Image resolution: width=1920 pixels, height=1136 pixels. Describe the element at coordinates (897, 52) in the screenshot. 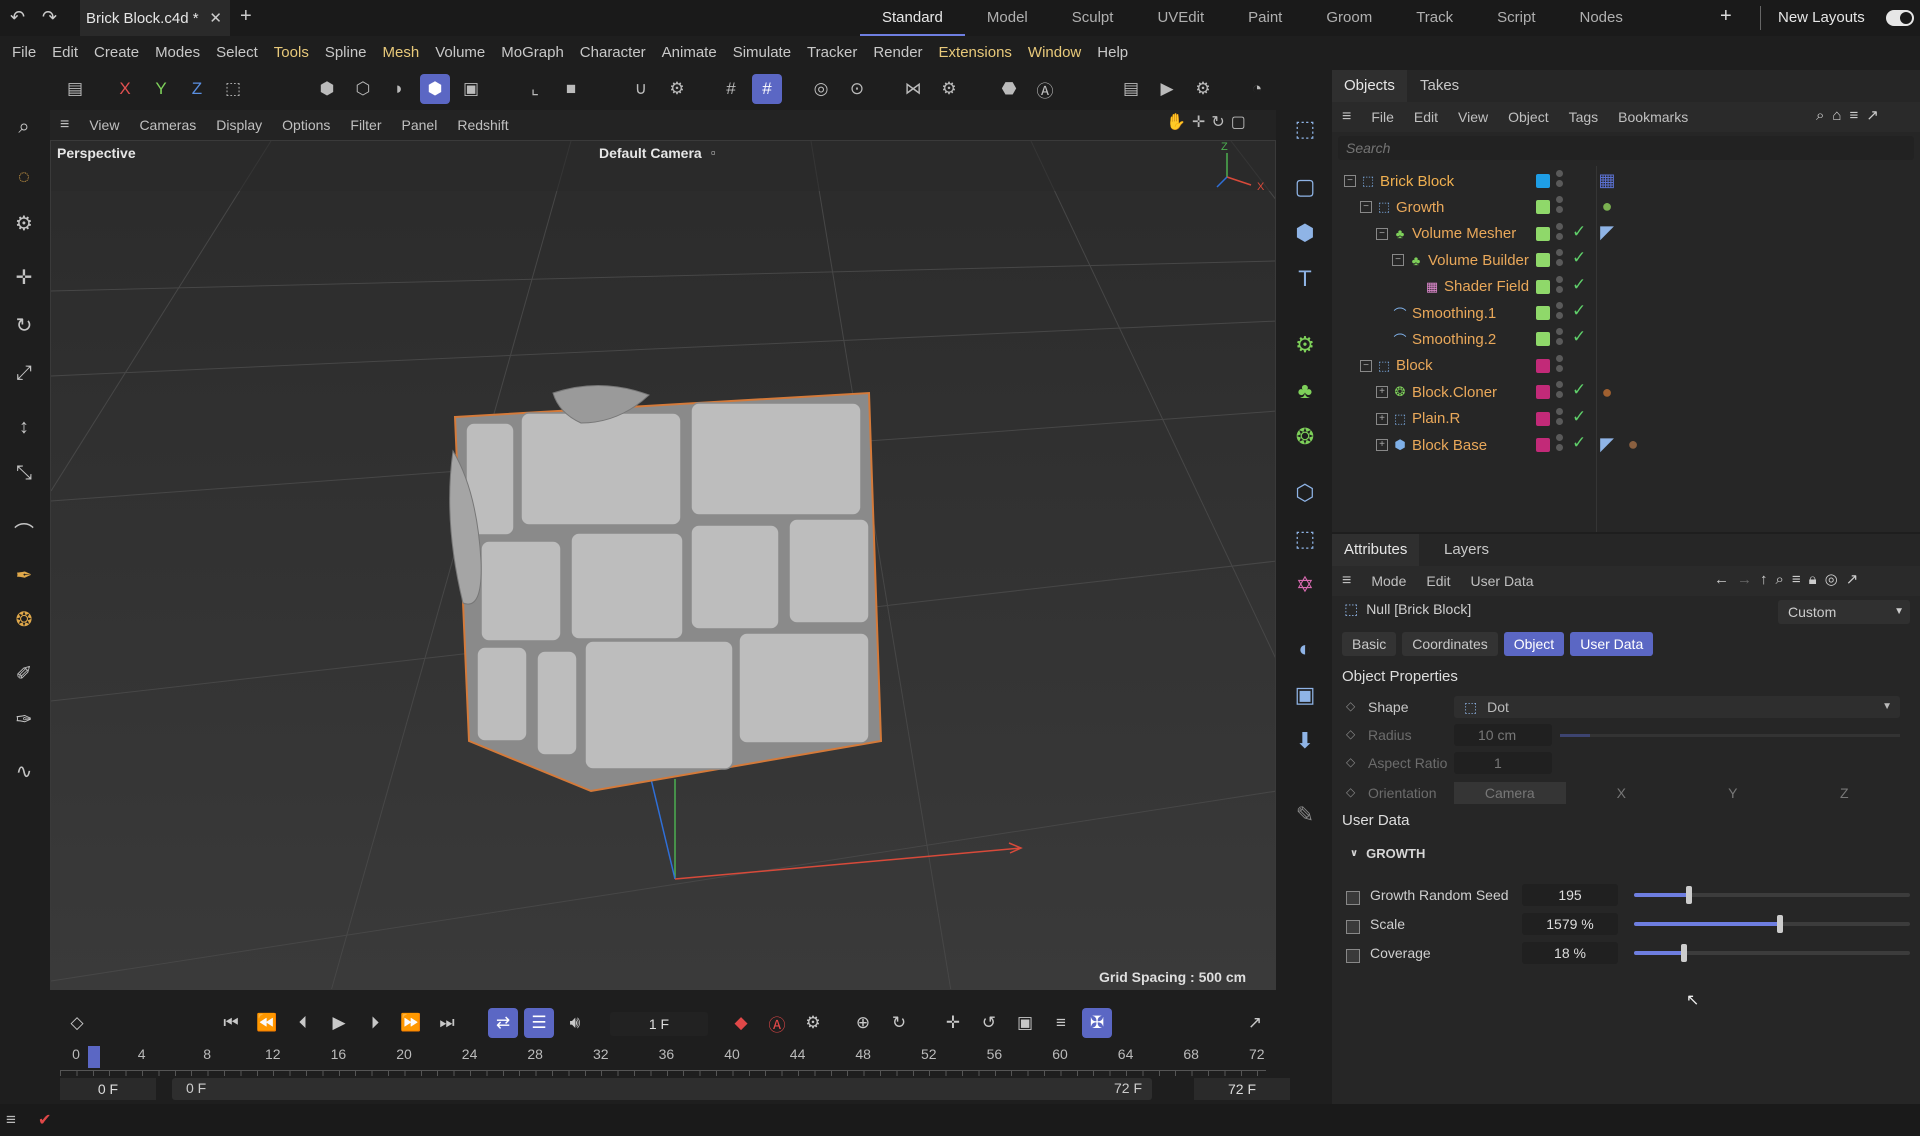

I see `menu-render: Render` at that location.